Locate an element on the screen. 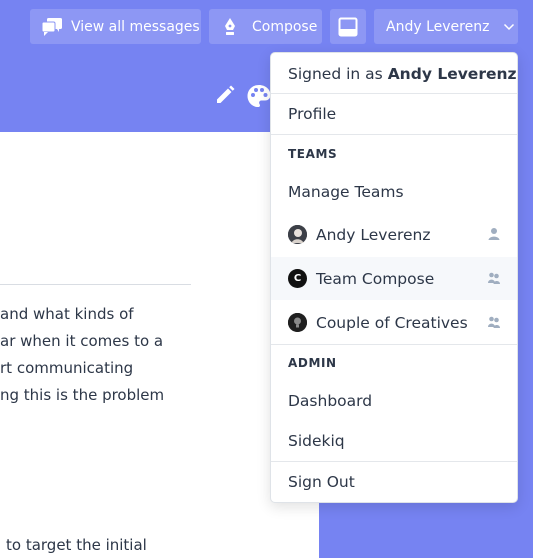 Image resolution: width=533 pixels, height=558 pixels. content-text-line: ng this is the problem is located at coordinates (82, 395).